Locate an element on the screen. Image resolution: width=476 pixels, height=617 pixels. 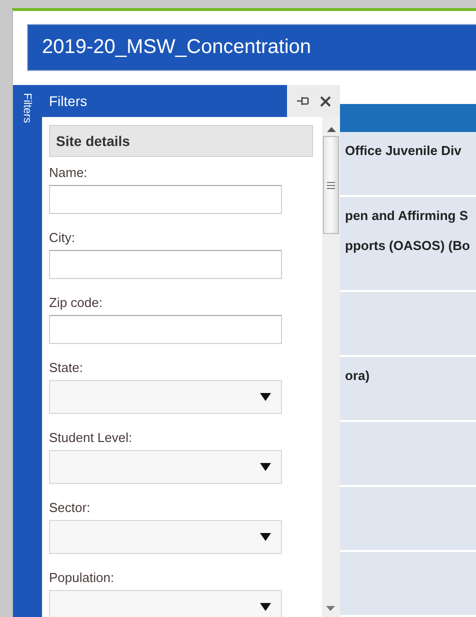
section-header: Site details is located at coordinates (181, 141).